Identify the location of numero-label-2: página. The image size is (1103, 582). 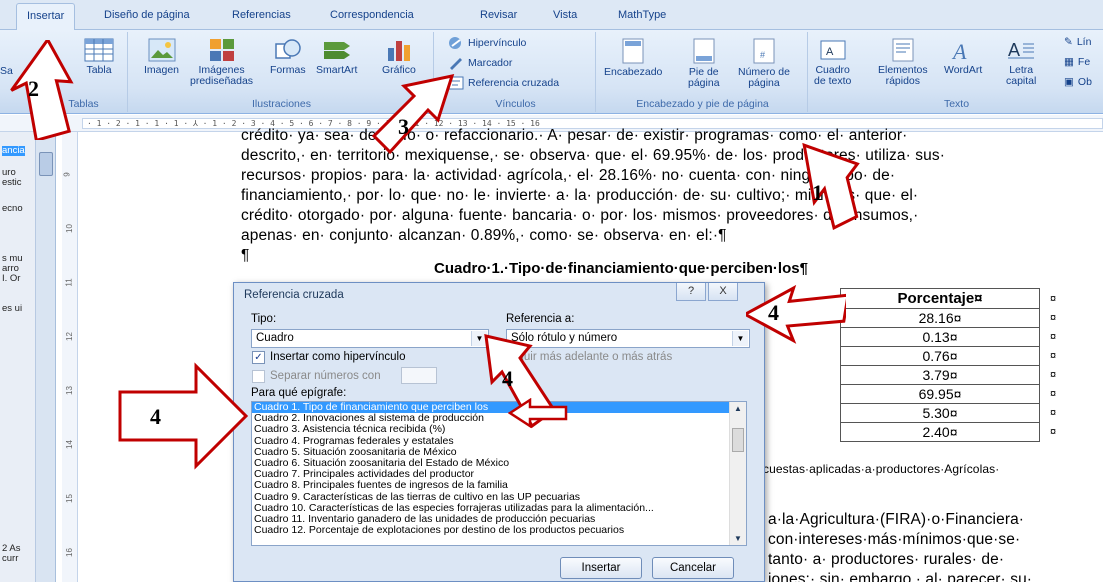
(764, 83).